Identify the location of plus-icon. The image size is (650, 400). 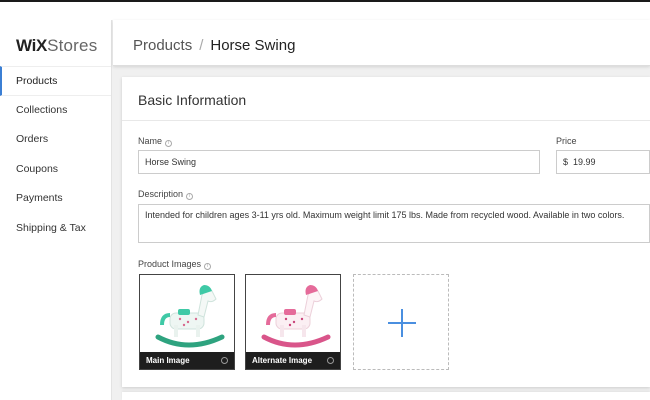
(402, 323).